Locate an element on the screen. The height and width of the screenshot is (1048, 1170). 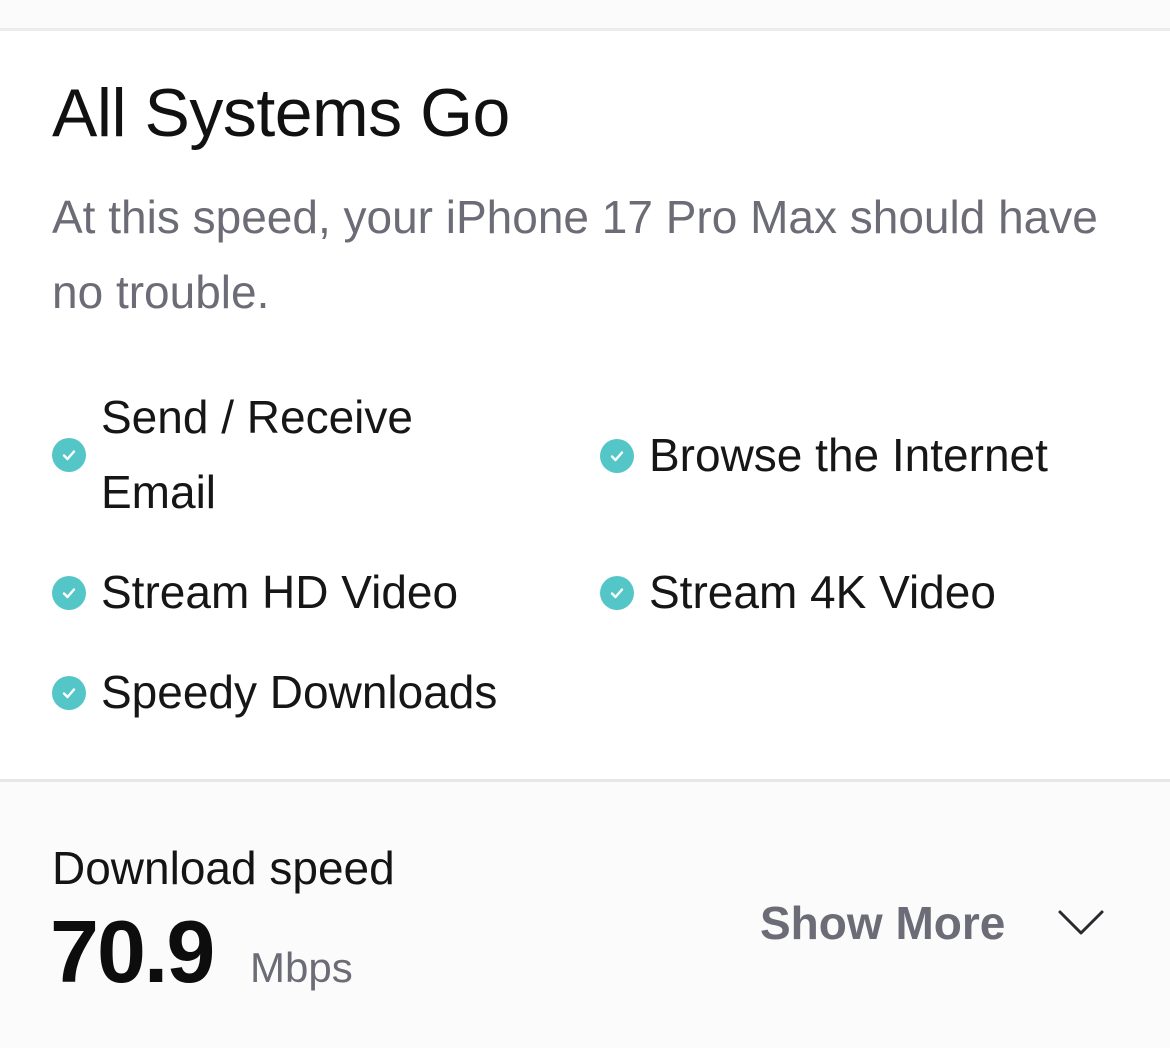
feature-item-stream-4k: Stream 4K Video is located at coordinates (798, 592).